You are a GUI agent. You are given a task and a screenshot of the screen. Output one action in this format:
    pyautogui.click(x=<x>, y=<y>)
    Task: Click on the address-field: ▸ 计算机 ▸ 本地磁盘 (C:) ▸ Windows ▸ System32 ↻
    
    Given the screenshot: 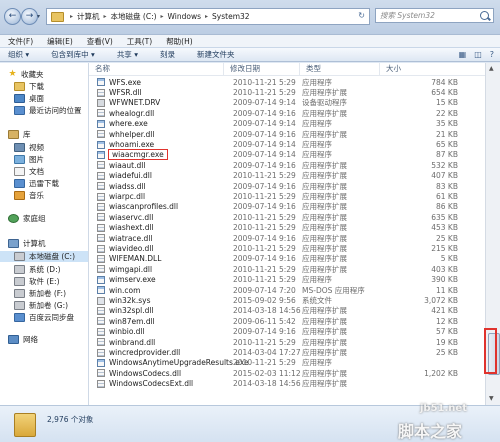 What is the action you would take?
    pyautogui.click(x=208, y=16)
    